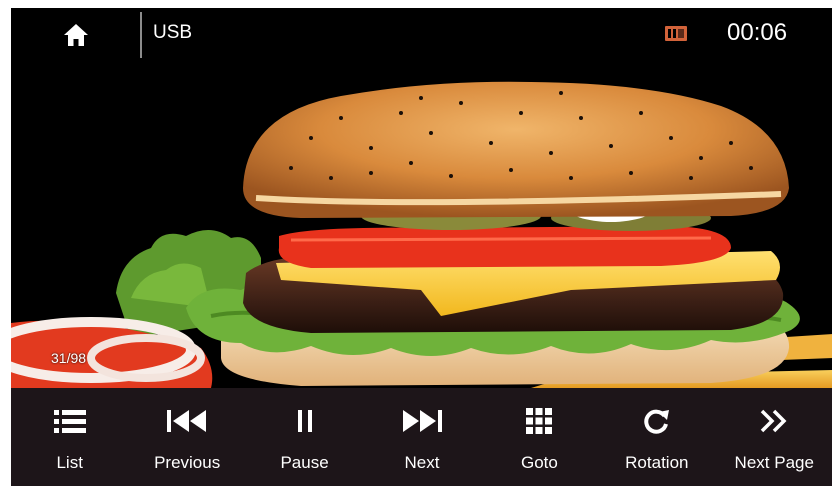  Describe the element at coordinates (69, 358) in the screenshot. I see `photo-counter: 31/98` at that location.